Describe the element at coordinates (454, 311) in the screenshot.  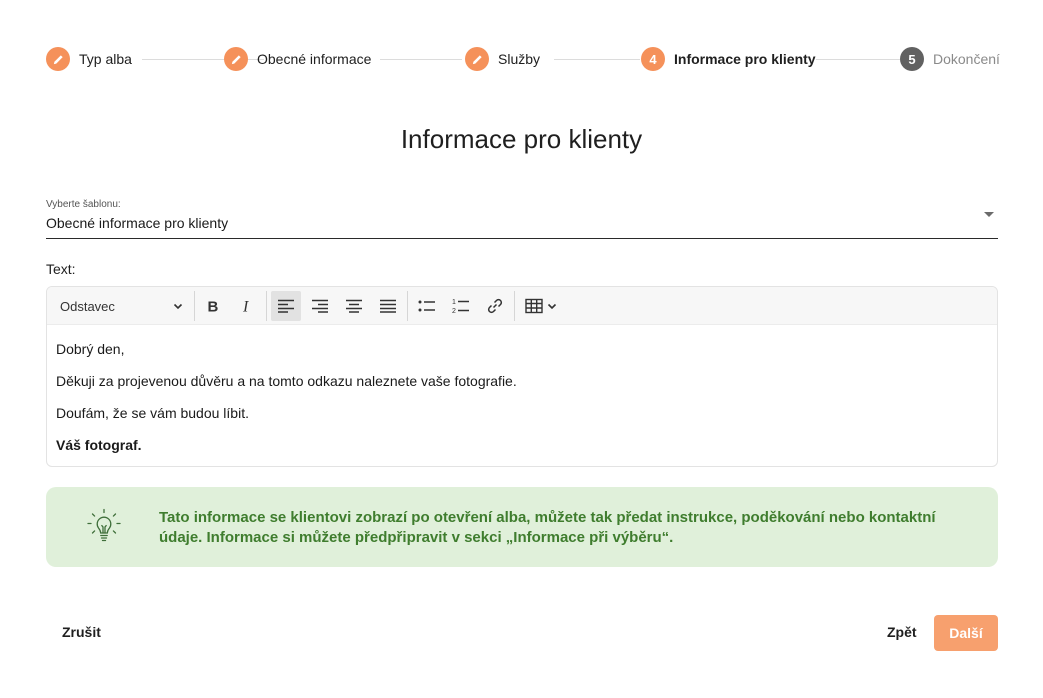
I see `svg-text: 2` at that location.